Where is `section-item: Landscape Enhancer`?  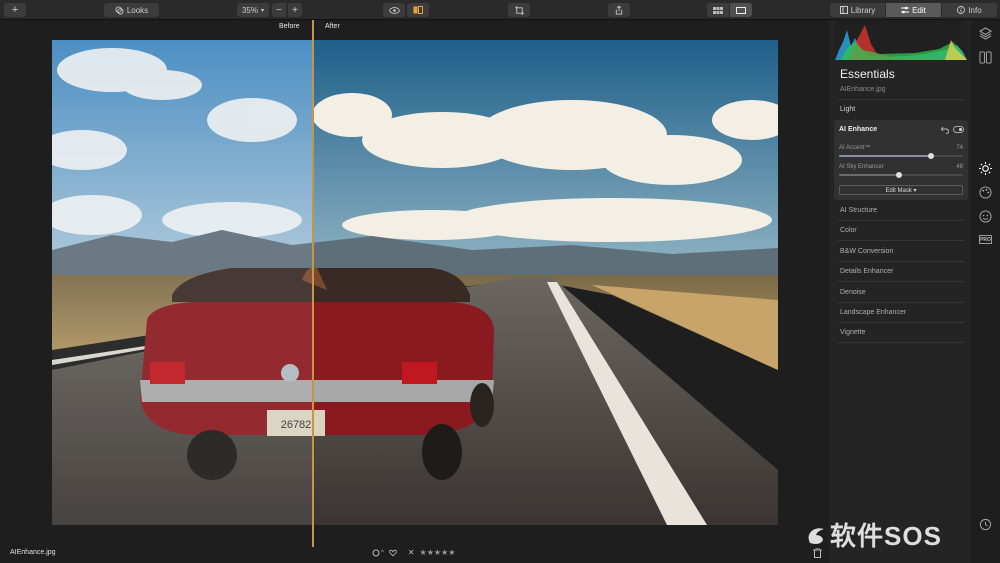
section-item: Landscape Enhancer is located at coordinates (873, 312).